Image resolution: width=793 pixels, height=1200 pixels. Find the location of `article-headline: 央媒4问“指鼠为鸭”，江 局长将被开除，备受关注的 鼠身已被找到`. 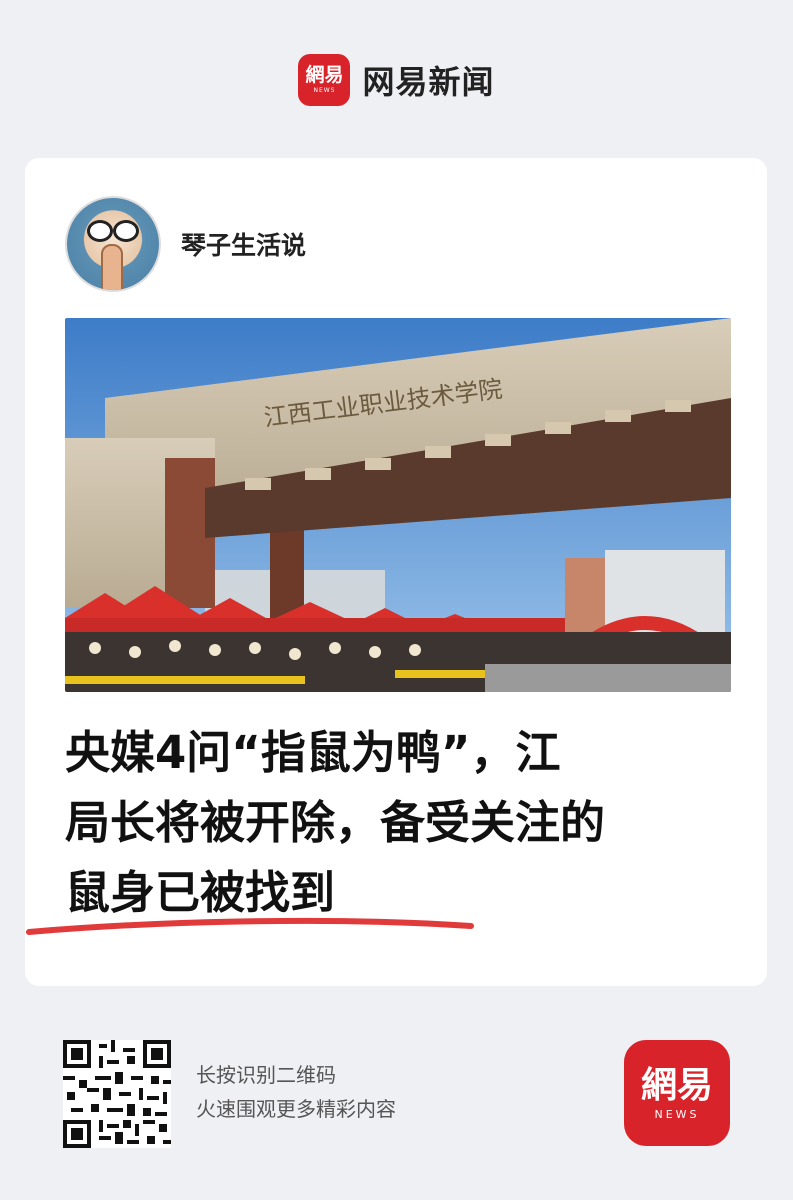

article-headline: 央媒4问“指鼠为鸭”，江 局长将被开除，备受关注的 鼠身已被找到 is located at coordinates (395, 823).